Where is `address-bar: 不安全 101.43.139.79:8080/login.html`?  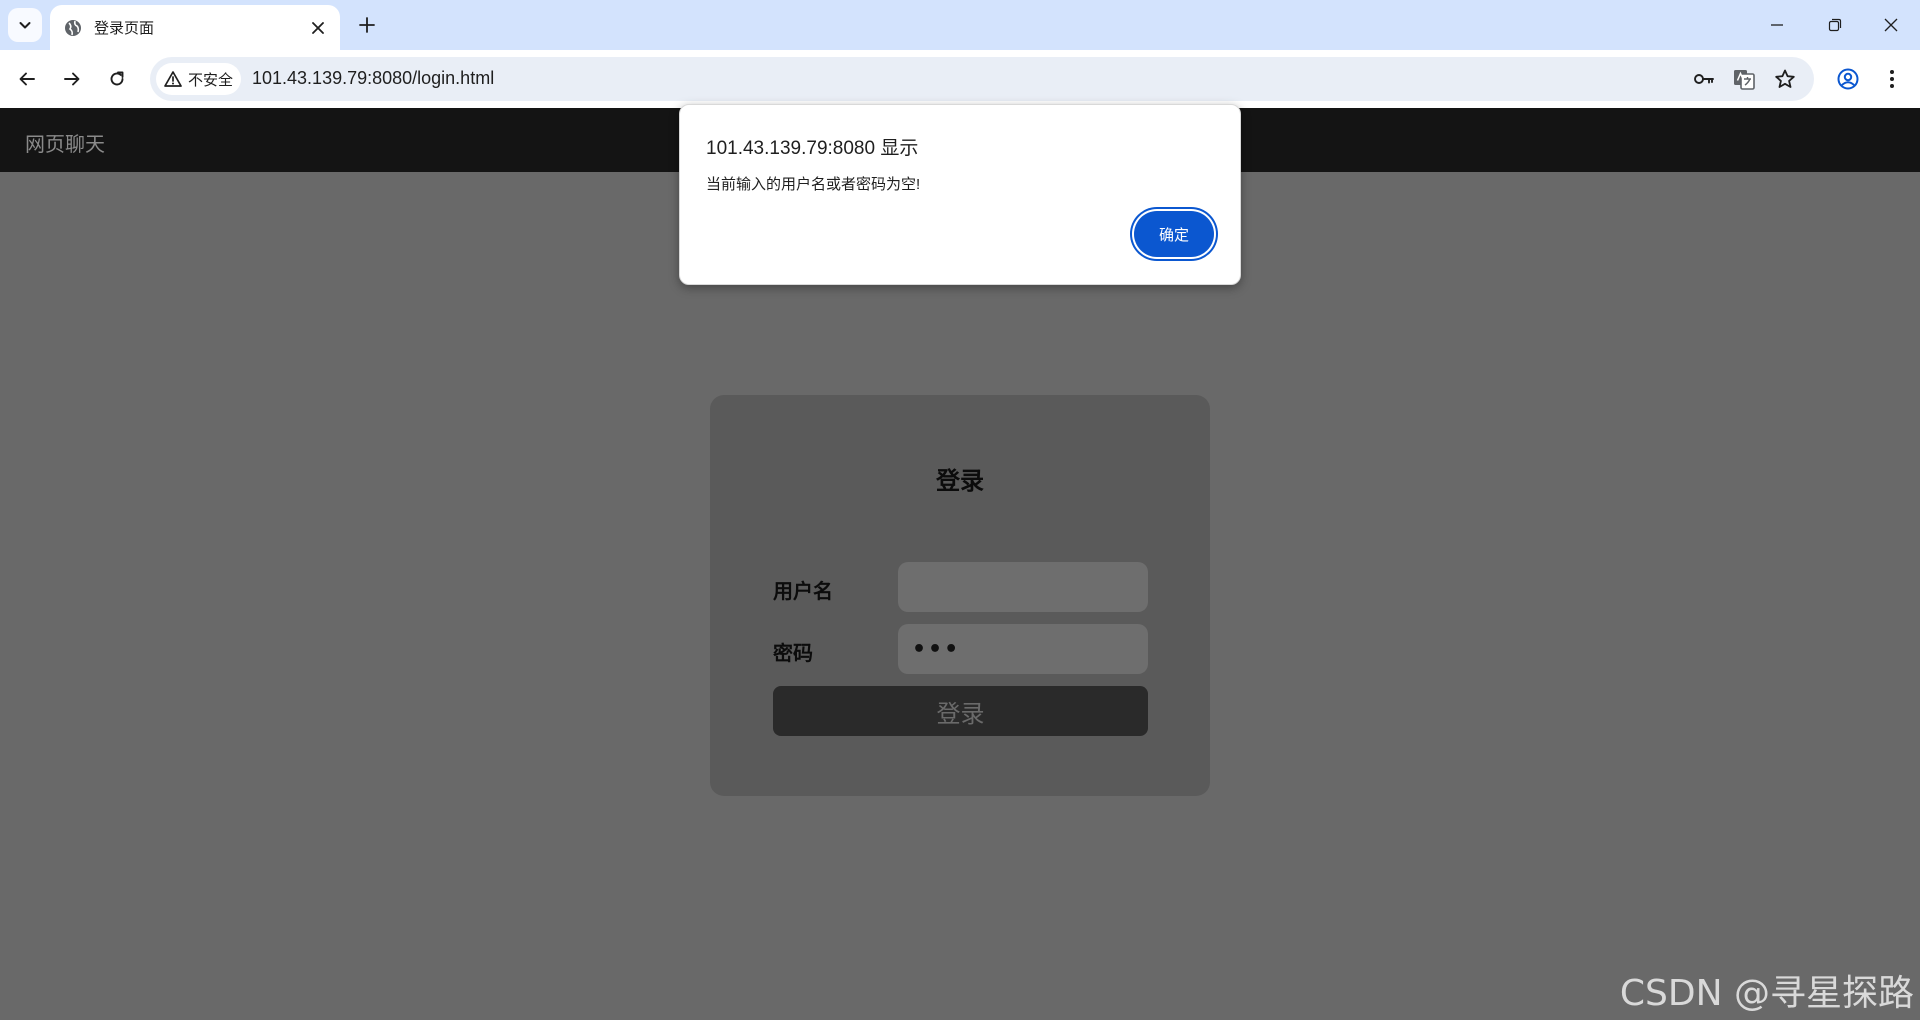 address-bar: 不安全 101.43.139.79:8080/login.html is located at coordinates (982, 79).